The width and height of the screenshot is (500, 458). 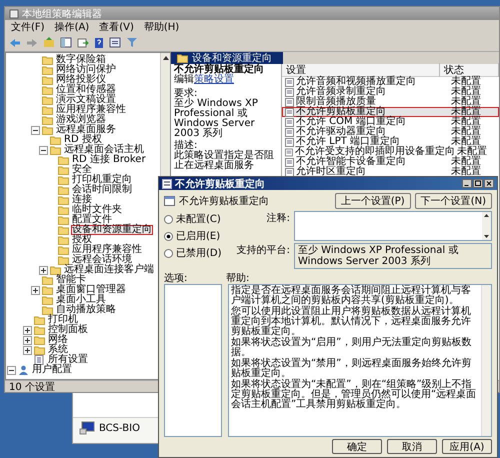 I want to click on policy-name: 不允许剪贴板重定向, so click(x=341, y=112).